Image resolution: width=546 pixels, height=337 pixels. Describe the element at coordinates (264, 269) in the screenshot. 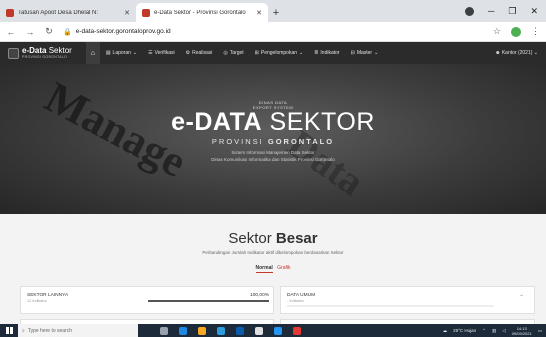

I see `toggle-normal: Normal` at that location.